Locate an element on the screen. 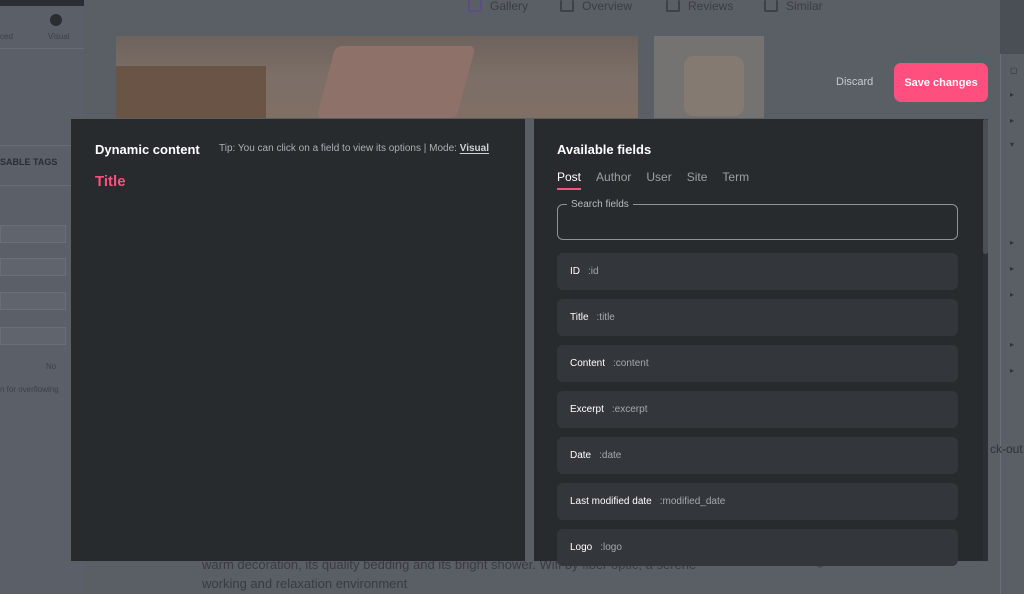 This screenshot has height=594, width=1024. chevron-down-icon: ▾ is located at coordinates (1012, 144).